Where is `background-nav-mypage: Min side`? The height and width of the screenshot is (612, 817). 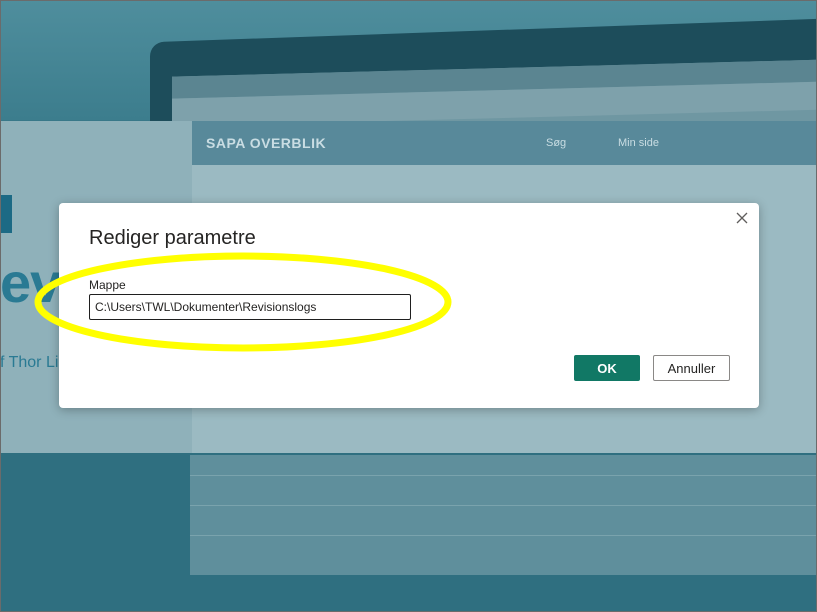 background-nav-mypage: Min side is located at coordinates (638, 143).